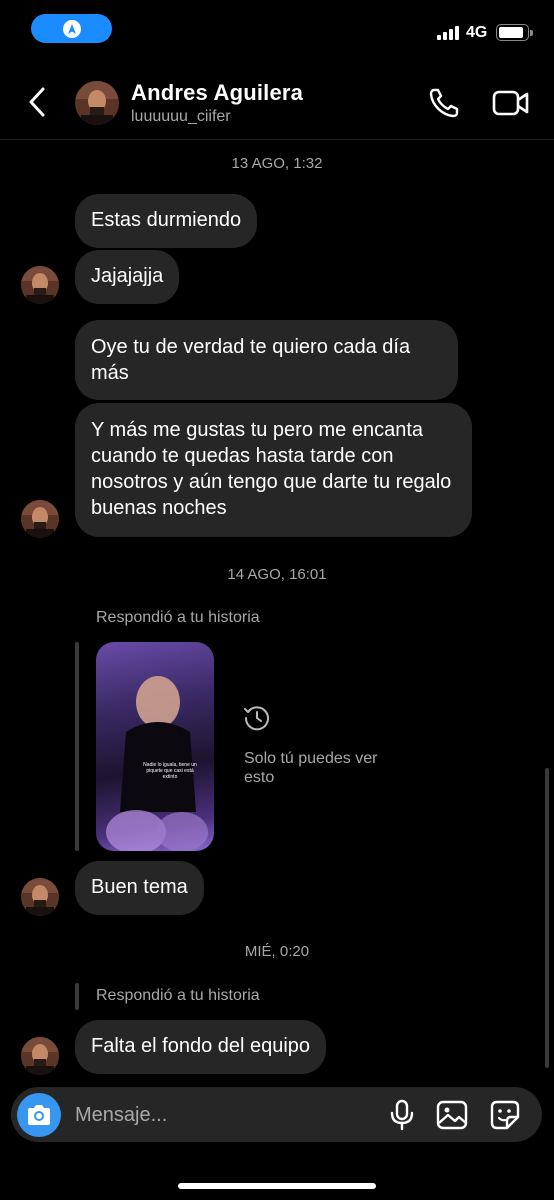  What do you see at coordinates (181, 117) in the screenshot?
I see `contact-username: luuuuuu_ciifer` at bounding box center [181, 117].